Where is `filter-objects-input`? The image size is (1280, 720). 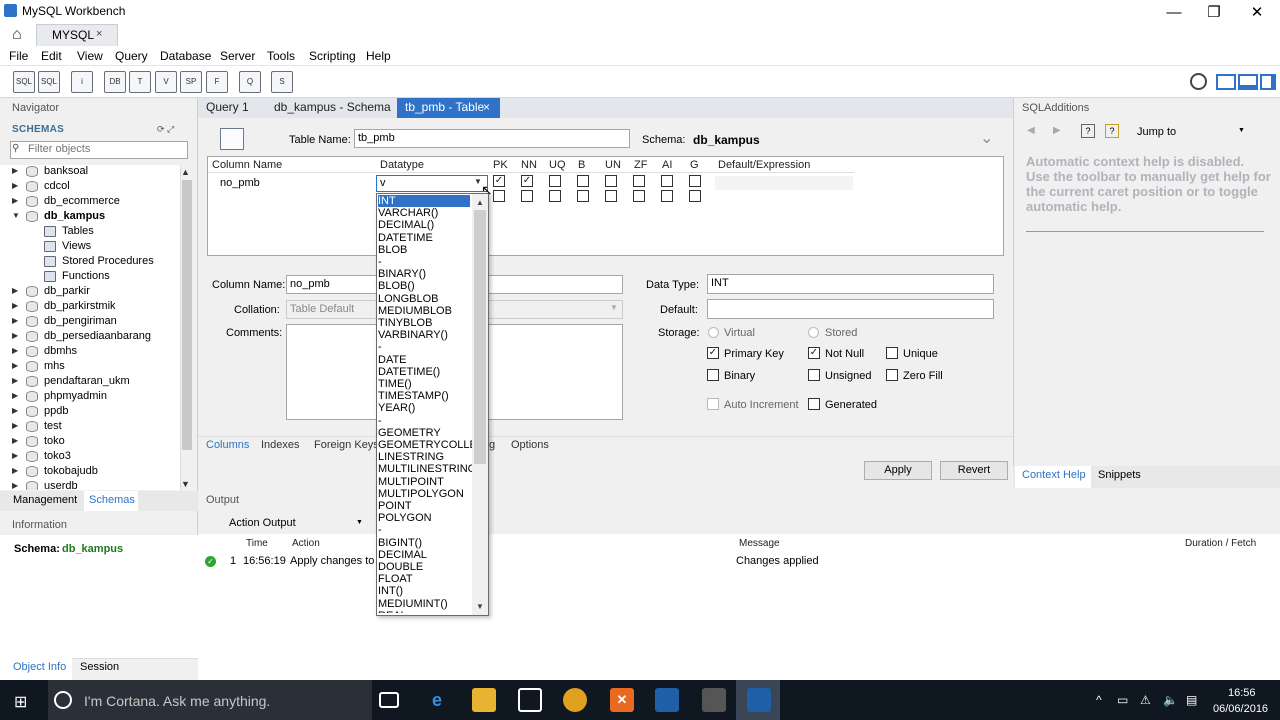
filter-objects-input is located at coordinates (105, 149).